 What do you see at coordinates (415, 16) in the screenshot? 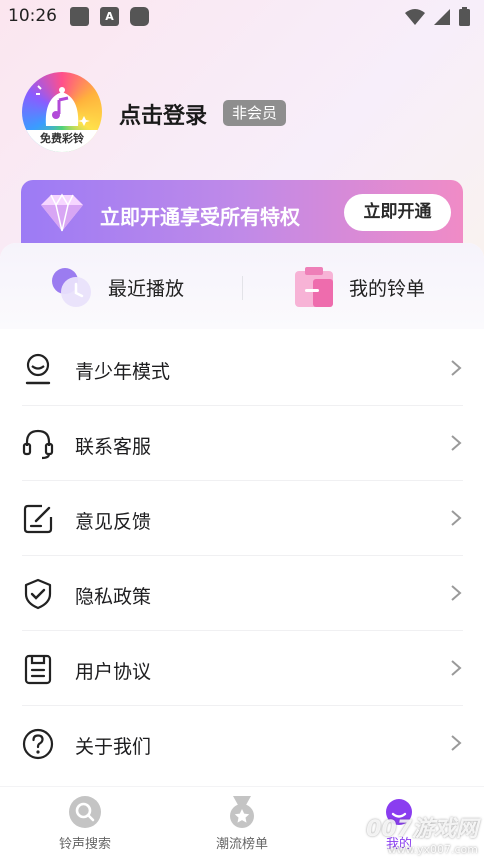
I see `wifi-icon` at bounding box center [415, 16].